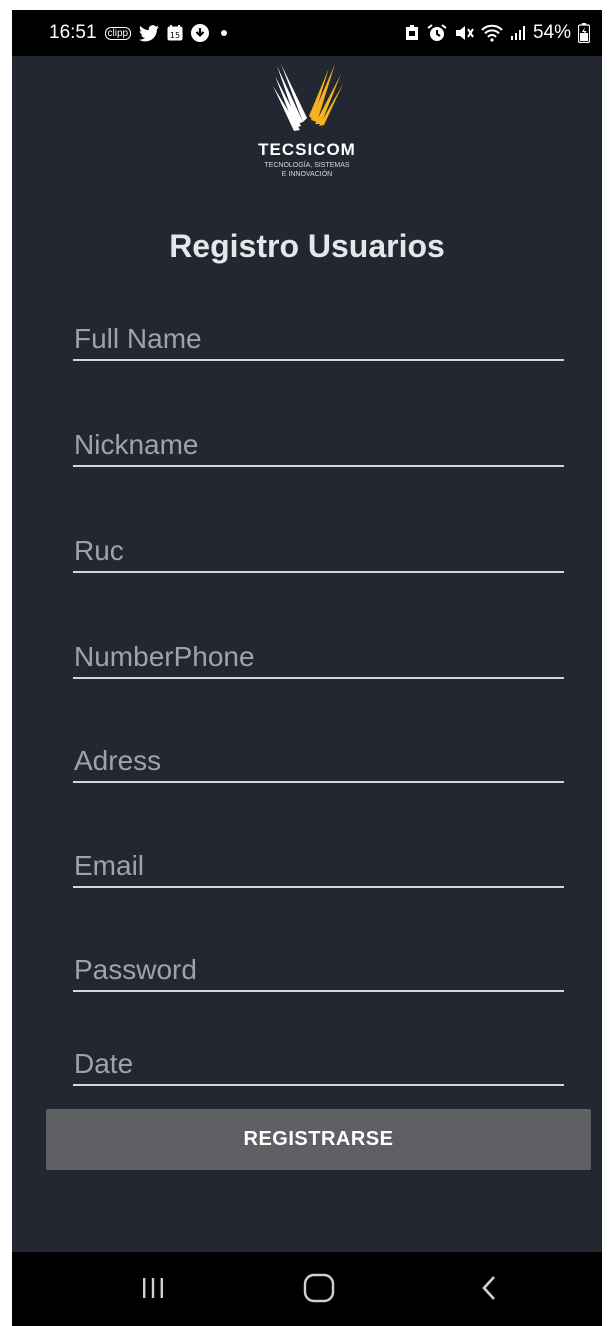  Describe the element at coordinates (314, 970) in the screenshot. I see `password-input` at that location.